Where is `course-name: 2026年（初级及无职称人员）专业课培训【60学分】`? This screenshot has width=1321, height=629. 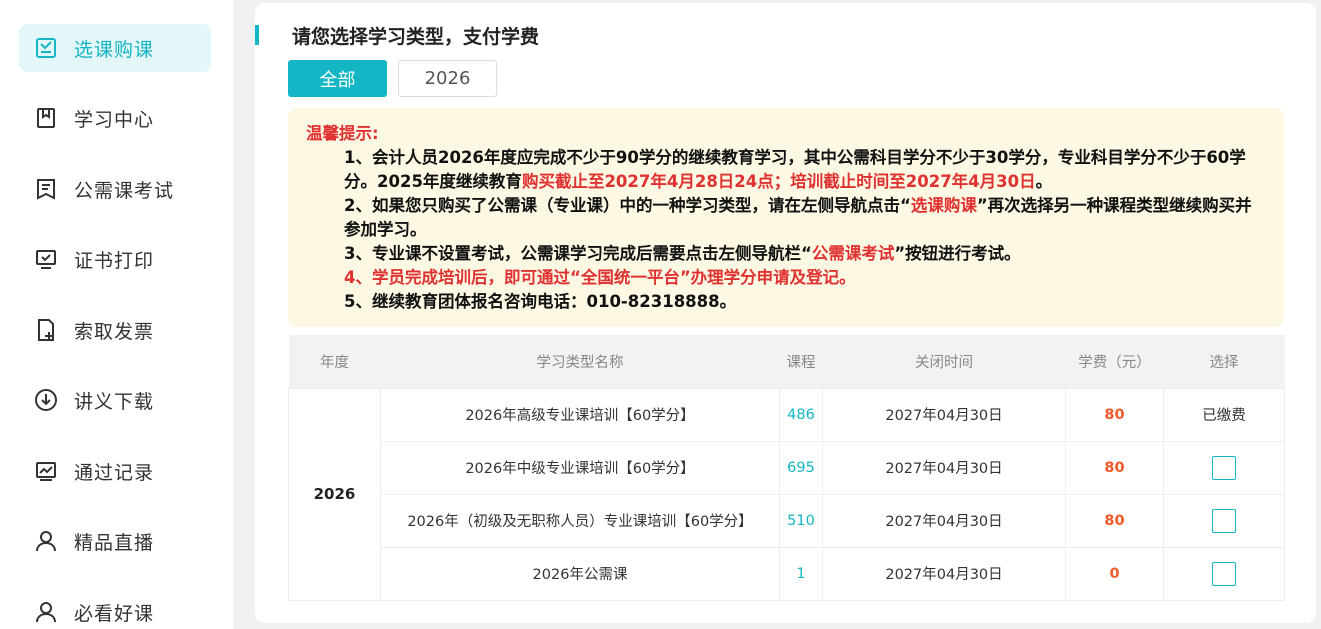
course-name: 2026年（初级及无职称人员）专业课培训【60学分】 is located at coordinates (580, 520).